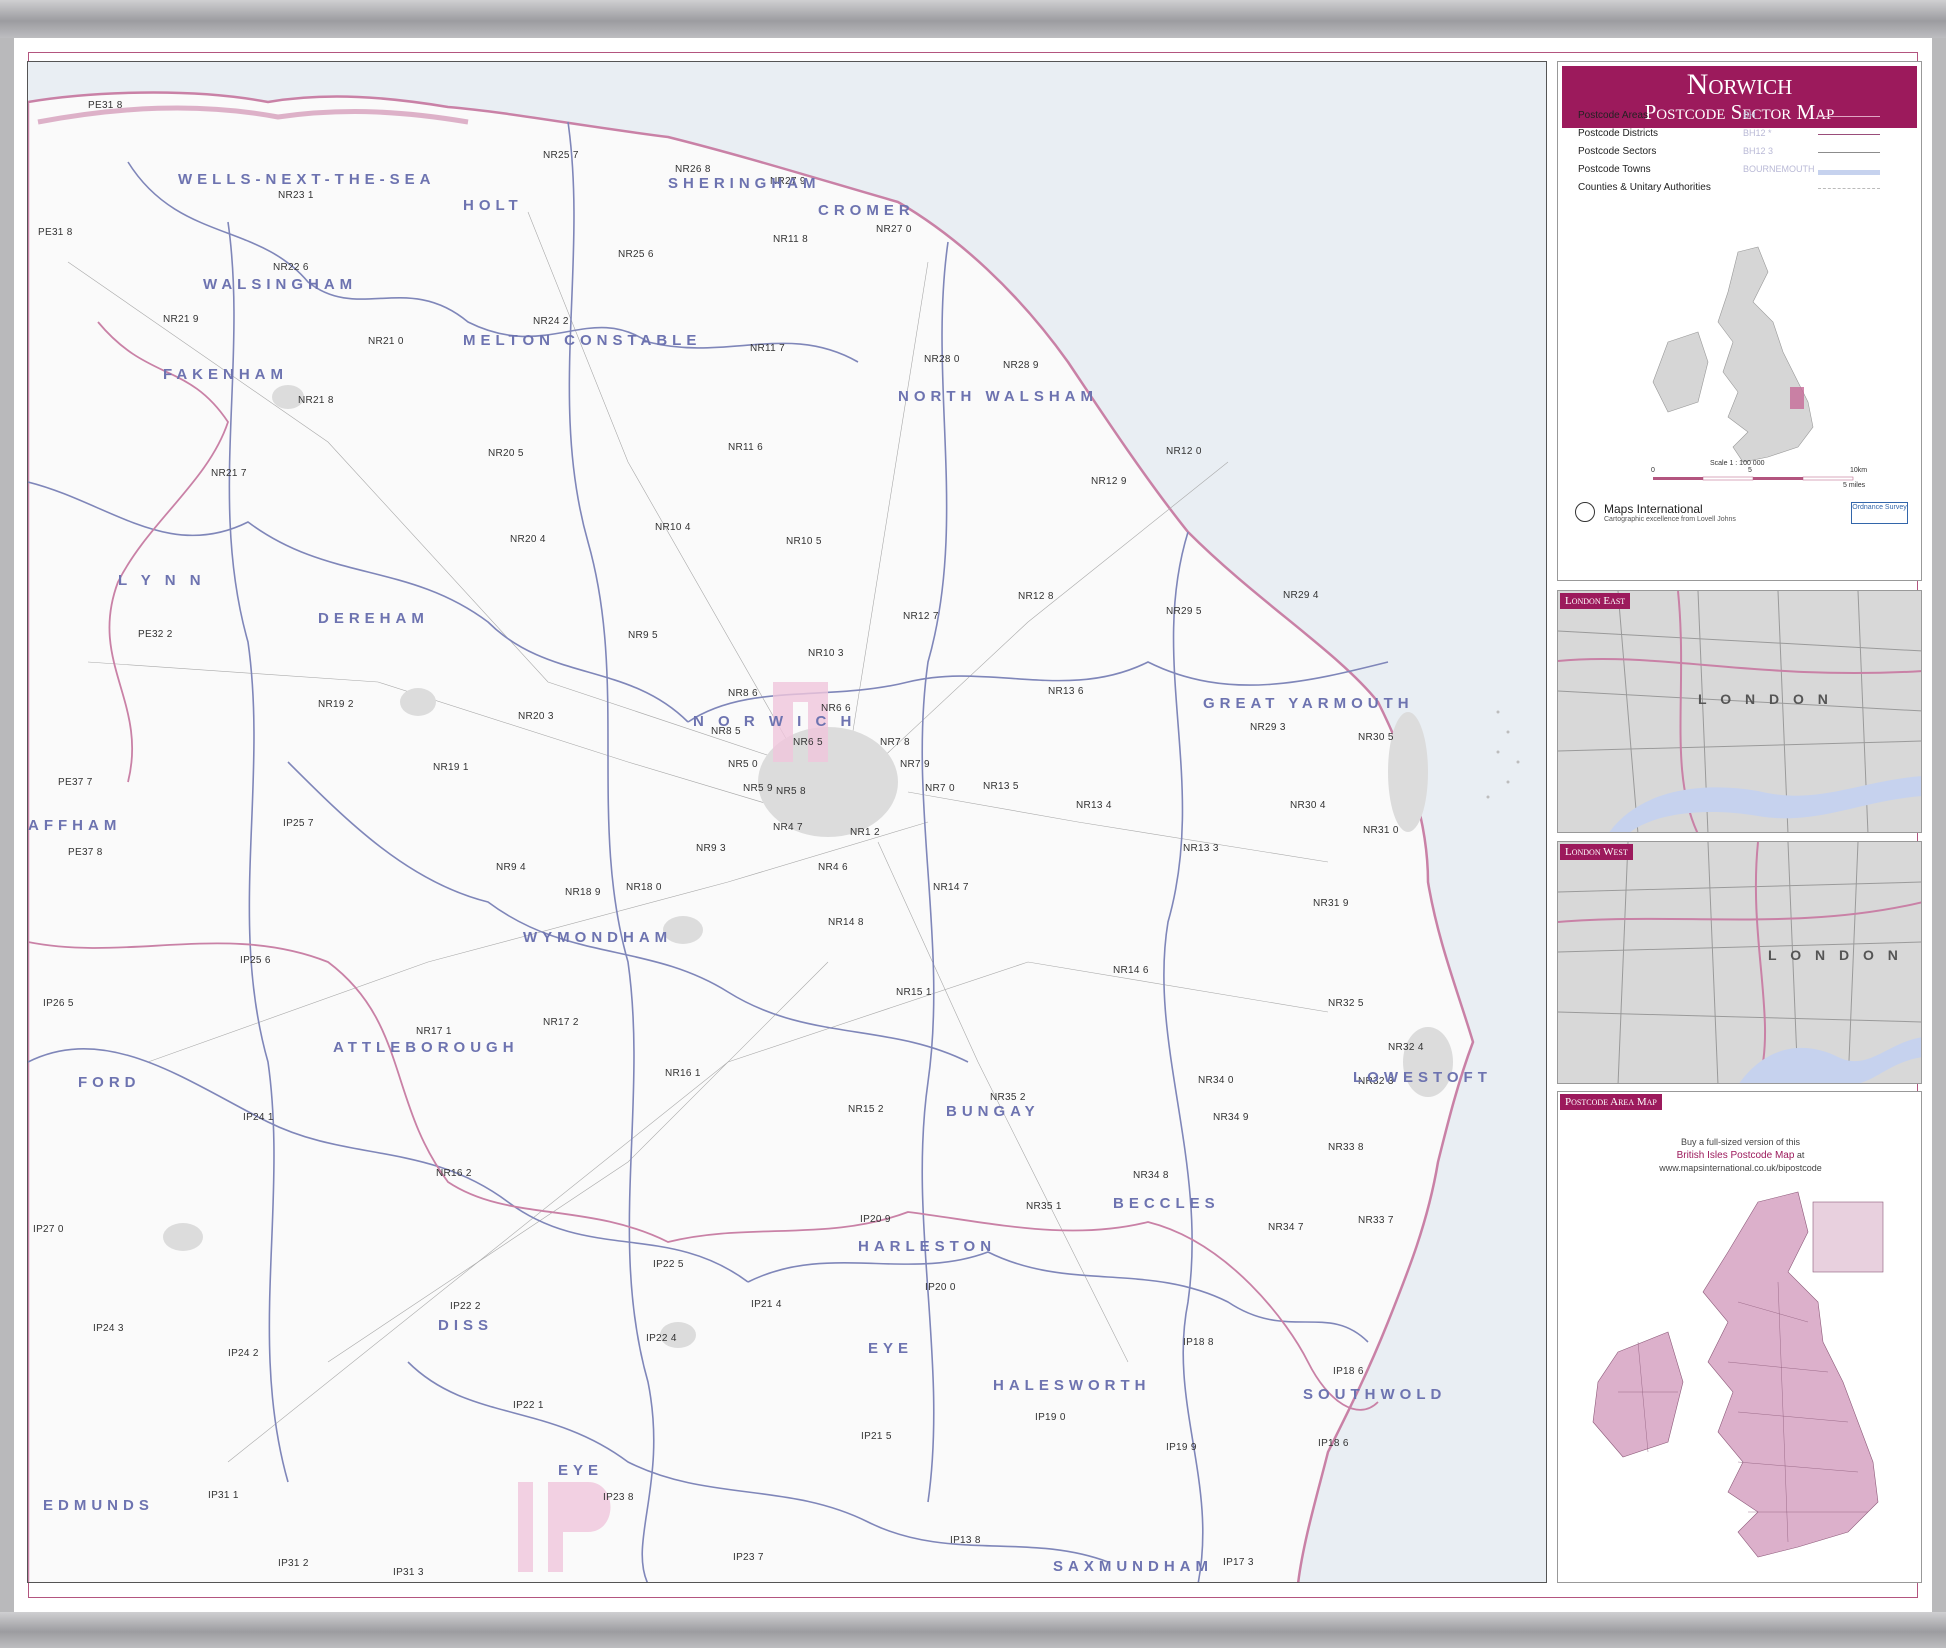 The width and height of the screenshot is (1946, 1648). What do you see at coordinates (993, 1111) in the screenshot?
I see `postcode-town-label: BUNGAY` at bounding box center [993, 1111].